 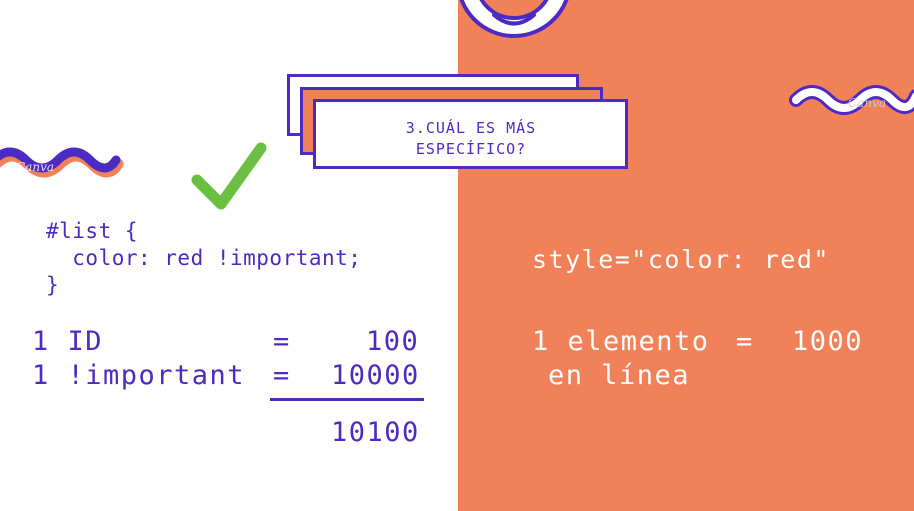 What do you see at coordinates (867, 103) in the screenshot?
I see `svg-text: Canva` at bounding box center [867, 103].